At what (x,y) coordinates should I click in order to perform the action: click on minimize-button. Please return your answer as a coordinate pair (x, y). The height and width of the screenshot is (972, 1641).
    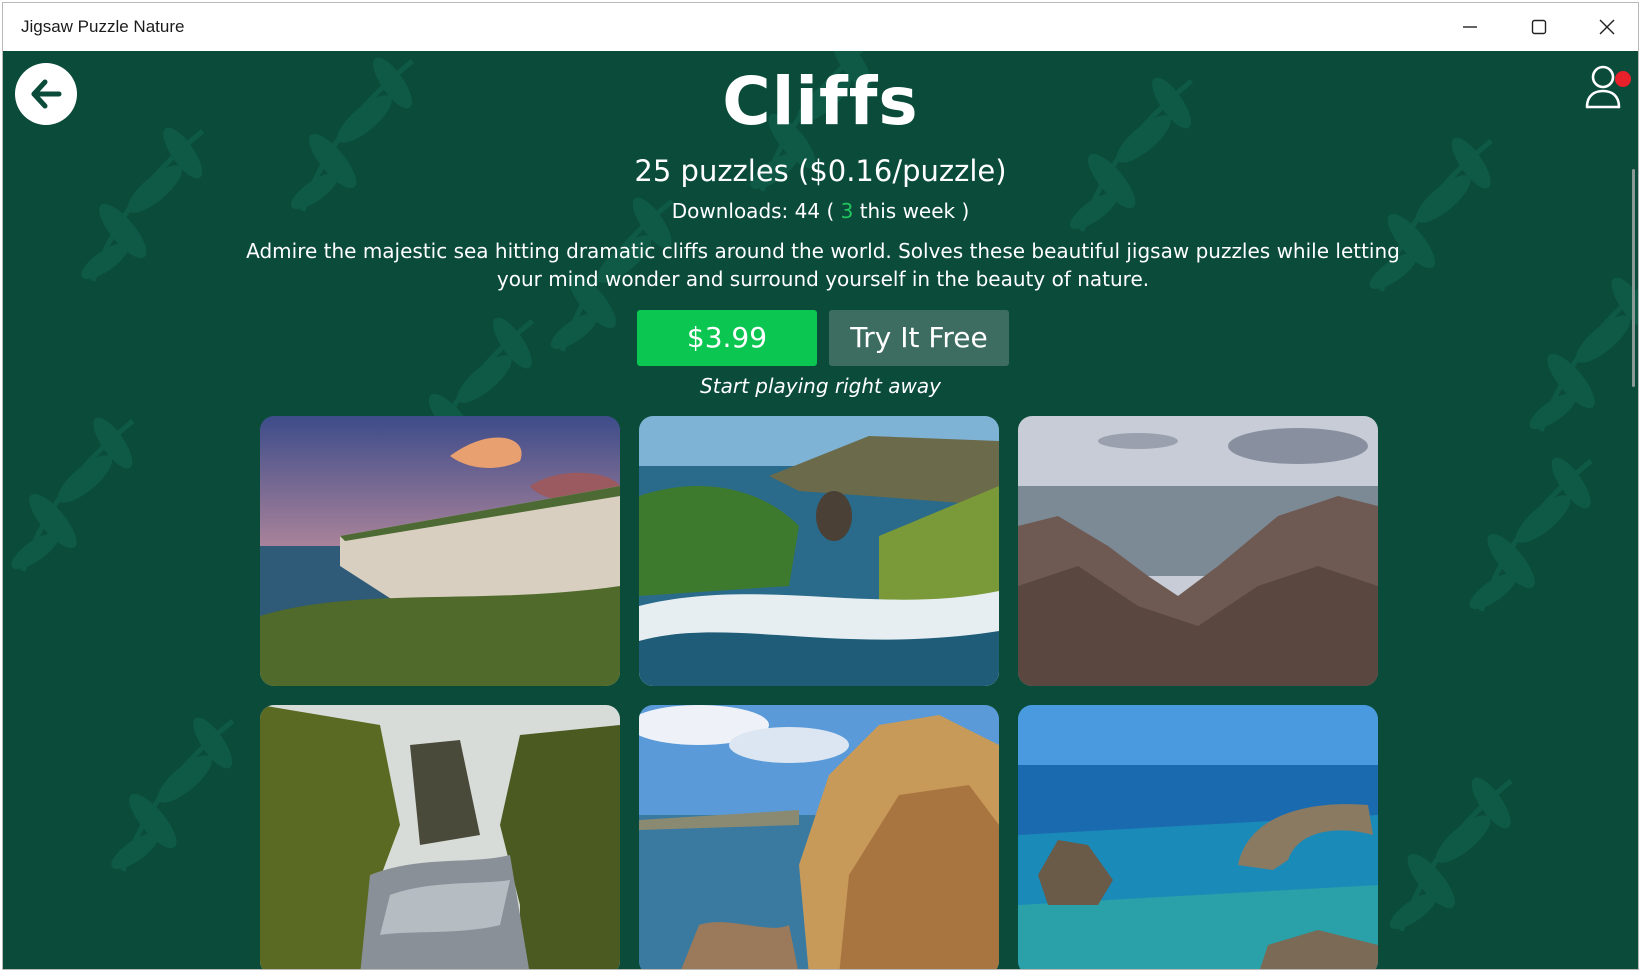
    Looking at the image, I should click on (1470, 27).